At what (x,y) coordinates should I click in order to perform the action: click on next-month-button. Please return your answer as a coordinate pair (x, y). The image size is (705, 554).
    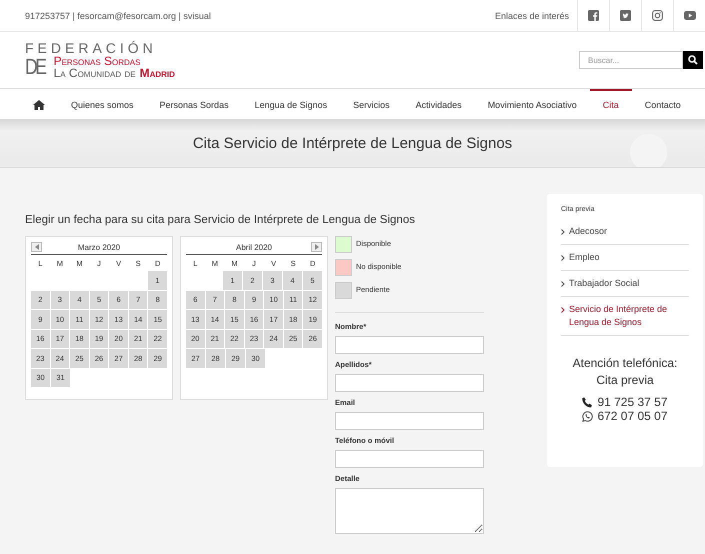
    Looking at the image, I should click on (316, 247).